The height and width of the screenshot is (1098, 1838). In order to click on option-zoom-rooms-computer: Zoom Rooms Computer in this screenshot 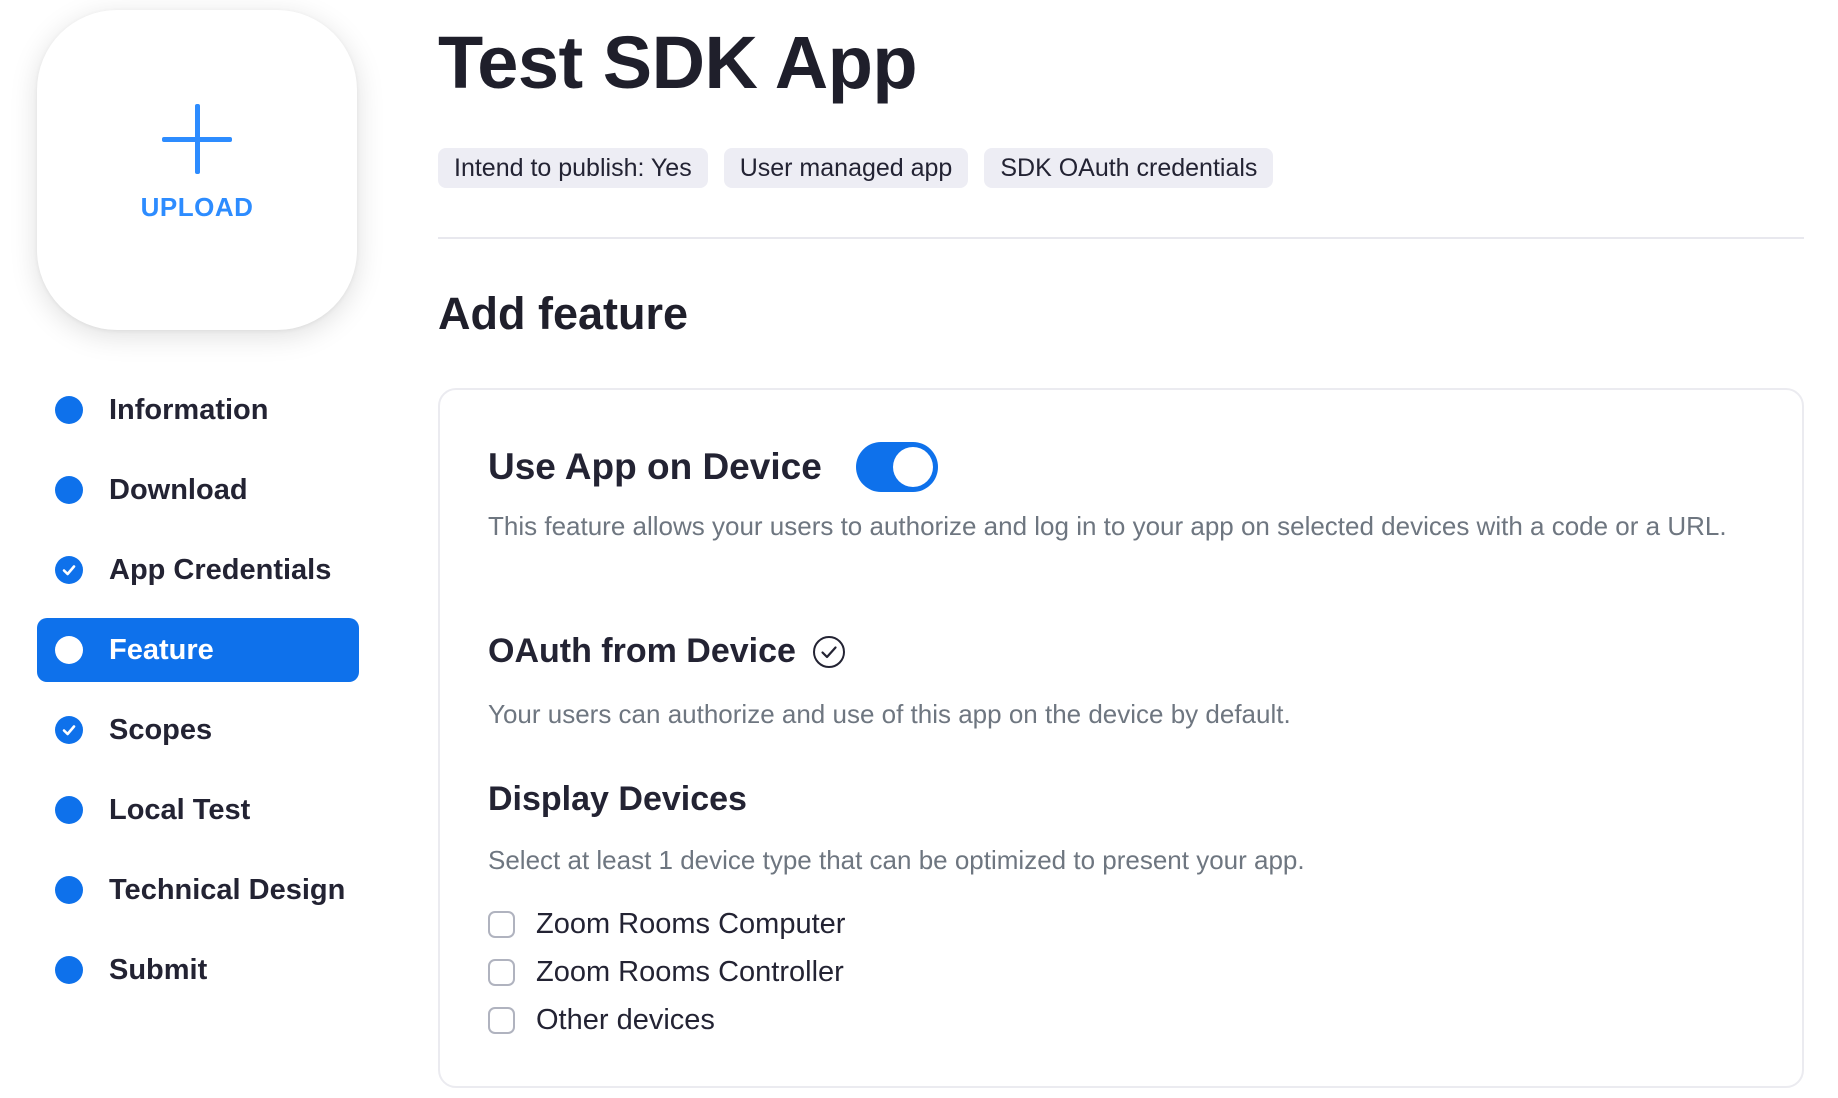, I will do `click(666, 924)`.